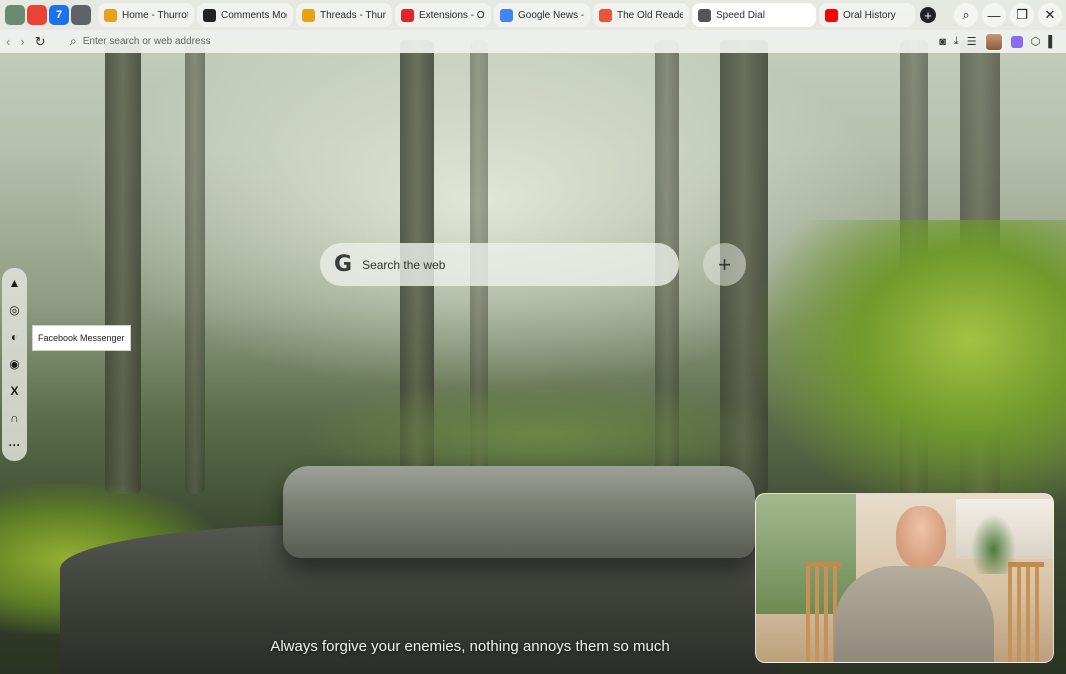  What do you see at coordinates (15, 310) in the screenshot?
I see `instagram-icon: ◎` at bounding box center [15, 310].